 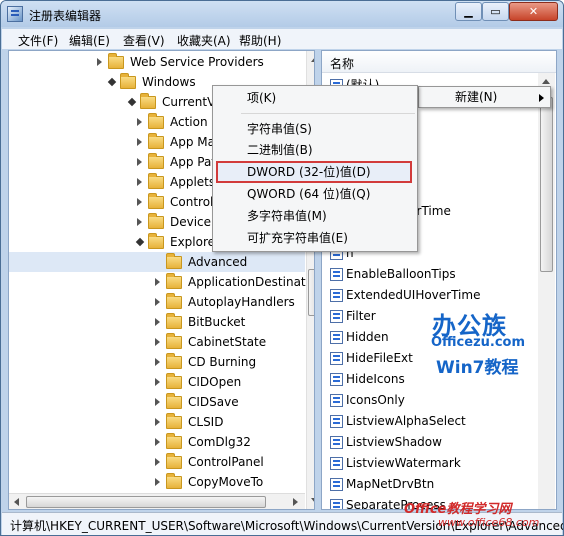 I want to click on watermark-footer-title: Office教程学习网, so click(x=458, y=509).